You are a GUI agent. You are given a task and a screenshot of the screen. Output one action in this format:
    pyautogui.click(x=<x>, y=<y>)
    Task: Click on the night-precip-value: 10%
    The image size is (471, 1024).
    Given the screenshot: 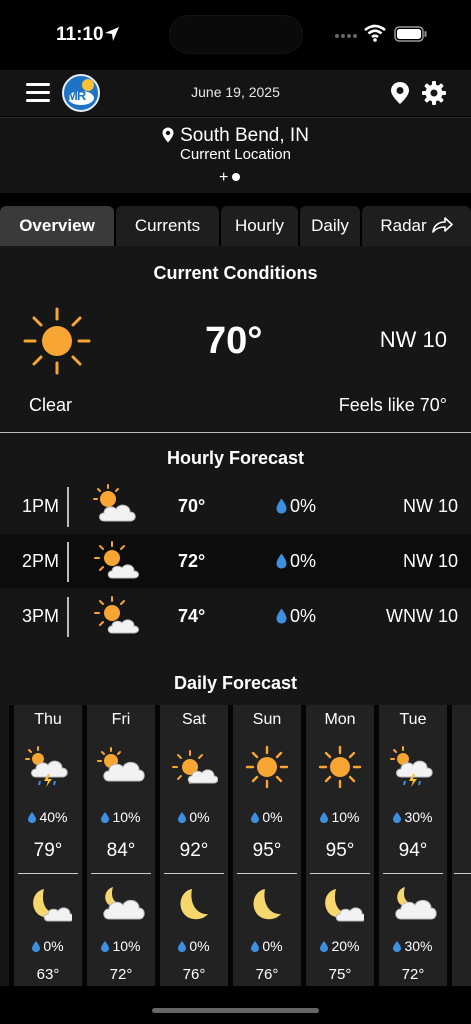 What is the action you would take?
    pyautogui.click(x=126, y=946)
    